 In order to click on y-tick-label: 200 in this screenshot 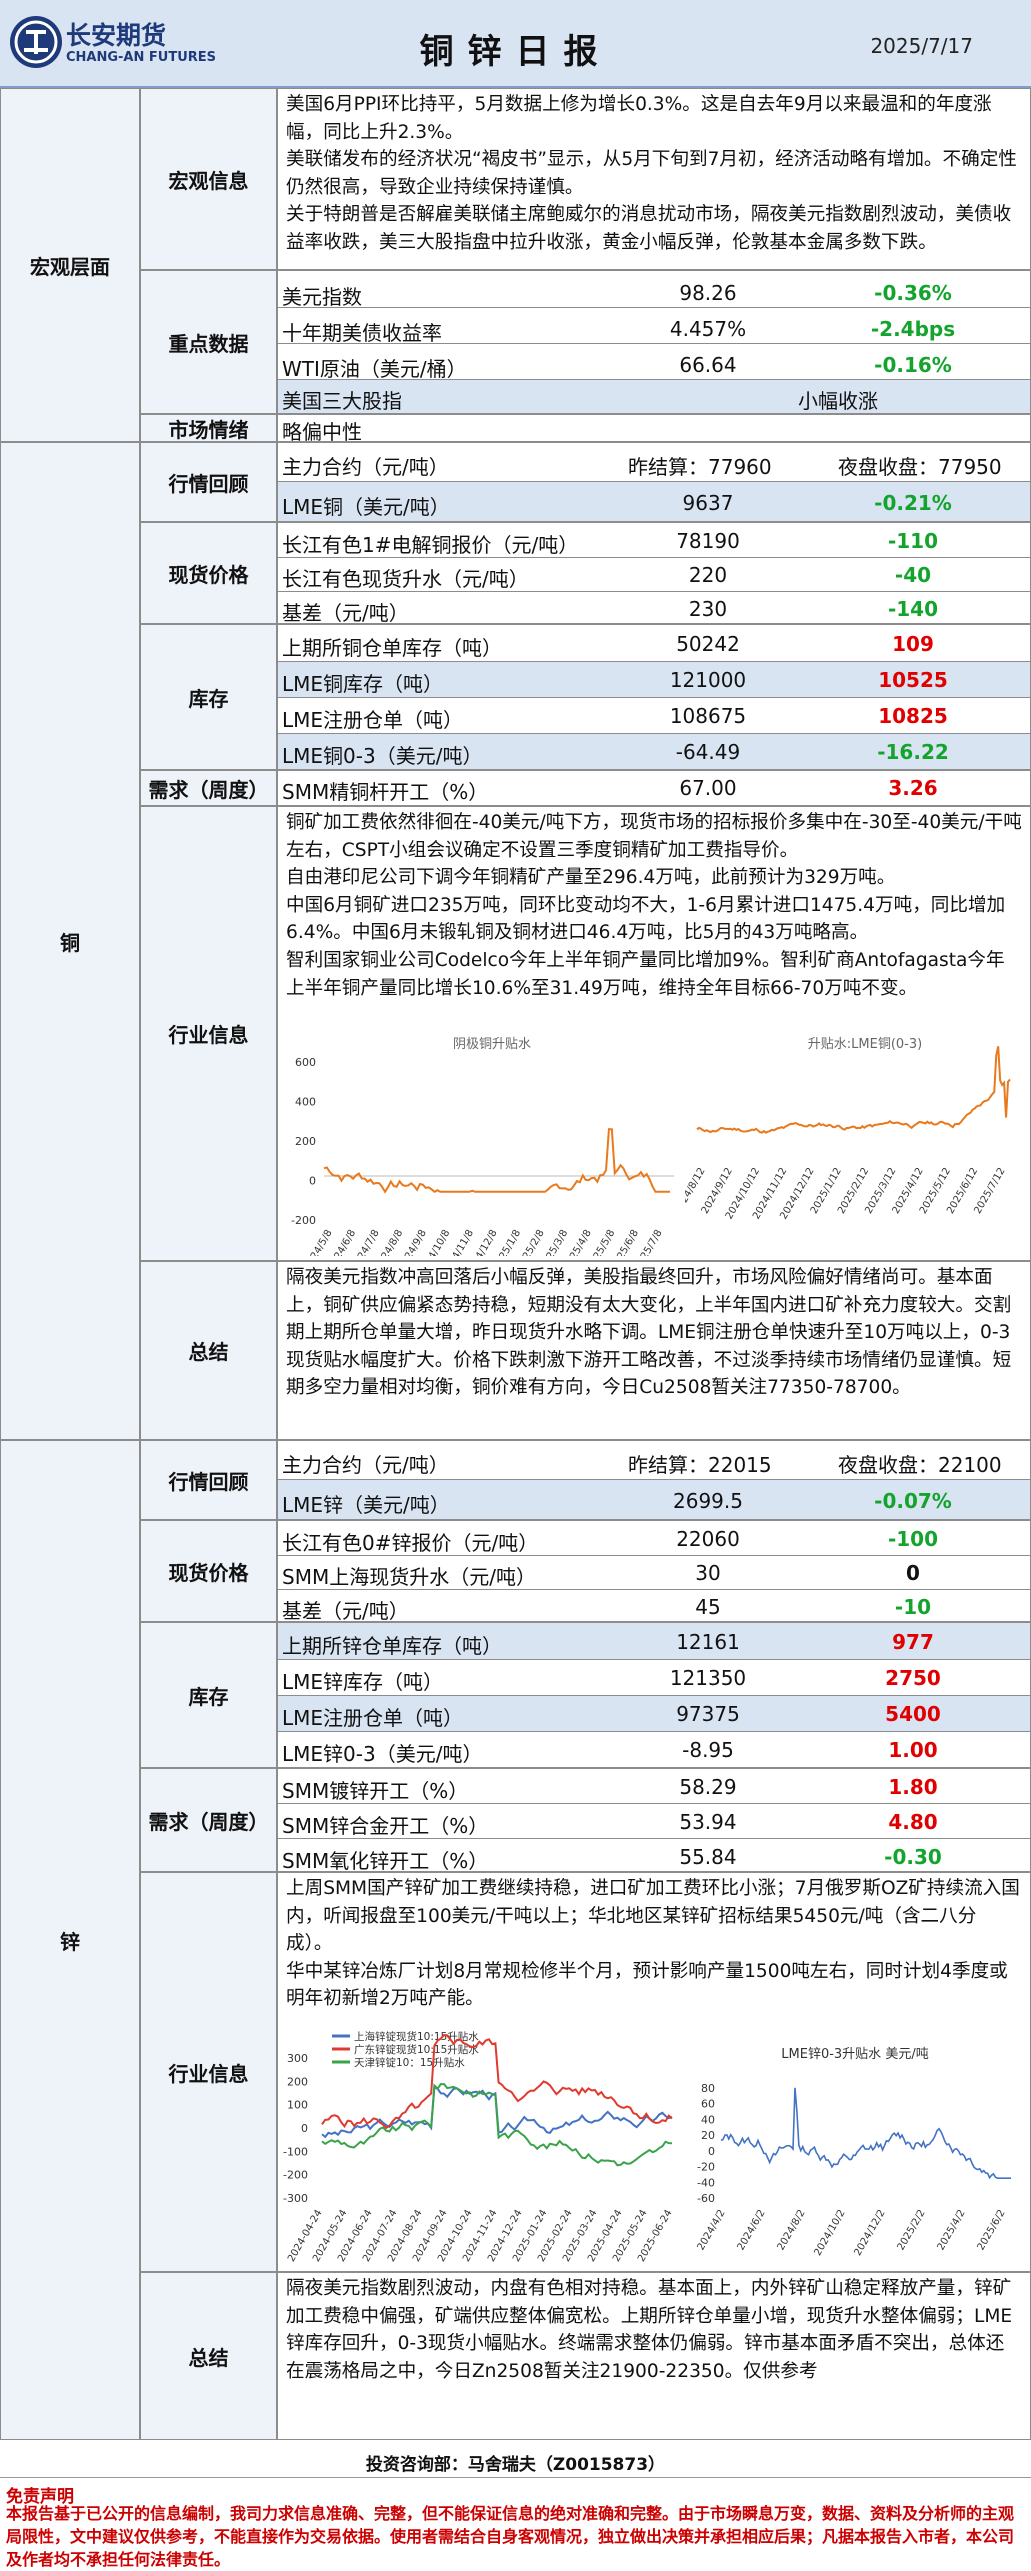, I will do `click(305, 1141)`.